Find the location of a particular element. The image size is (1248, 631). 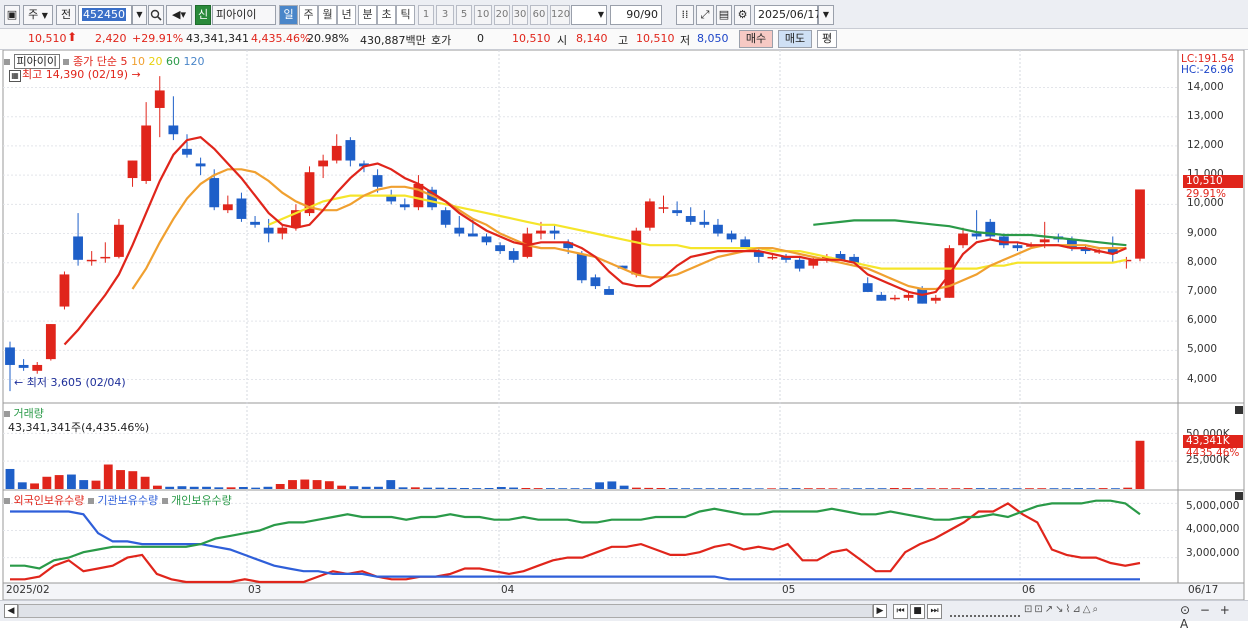

zoom-slider is located at coordinates (985, 611).